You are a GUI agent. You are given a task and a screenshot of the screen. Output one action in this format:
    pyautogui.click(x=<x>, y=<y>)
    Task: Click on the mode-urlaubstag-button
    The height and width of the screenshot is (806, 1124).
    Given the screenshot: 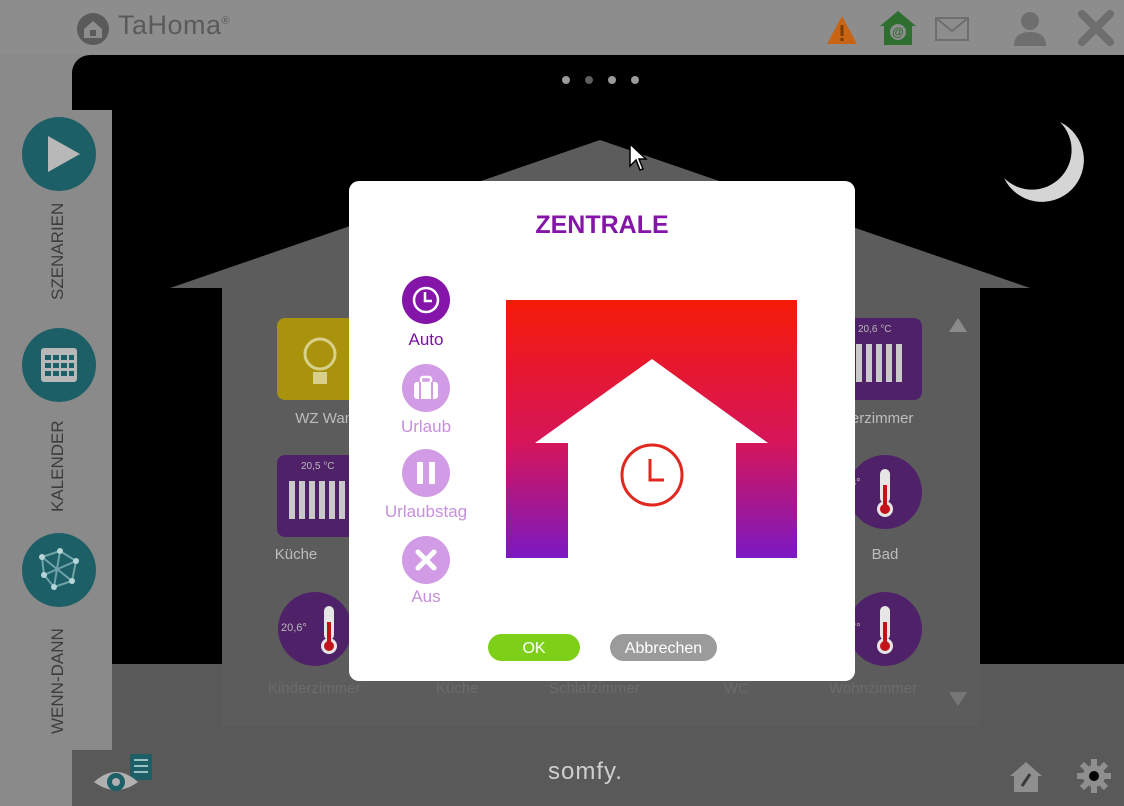 What is the action you would take?
    pyautogui.click(x=426, y=473)
    